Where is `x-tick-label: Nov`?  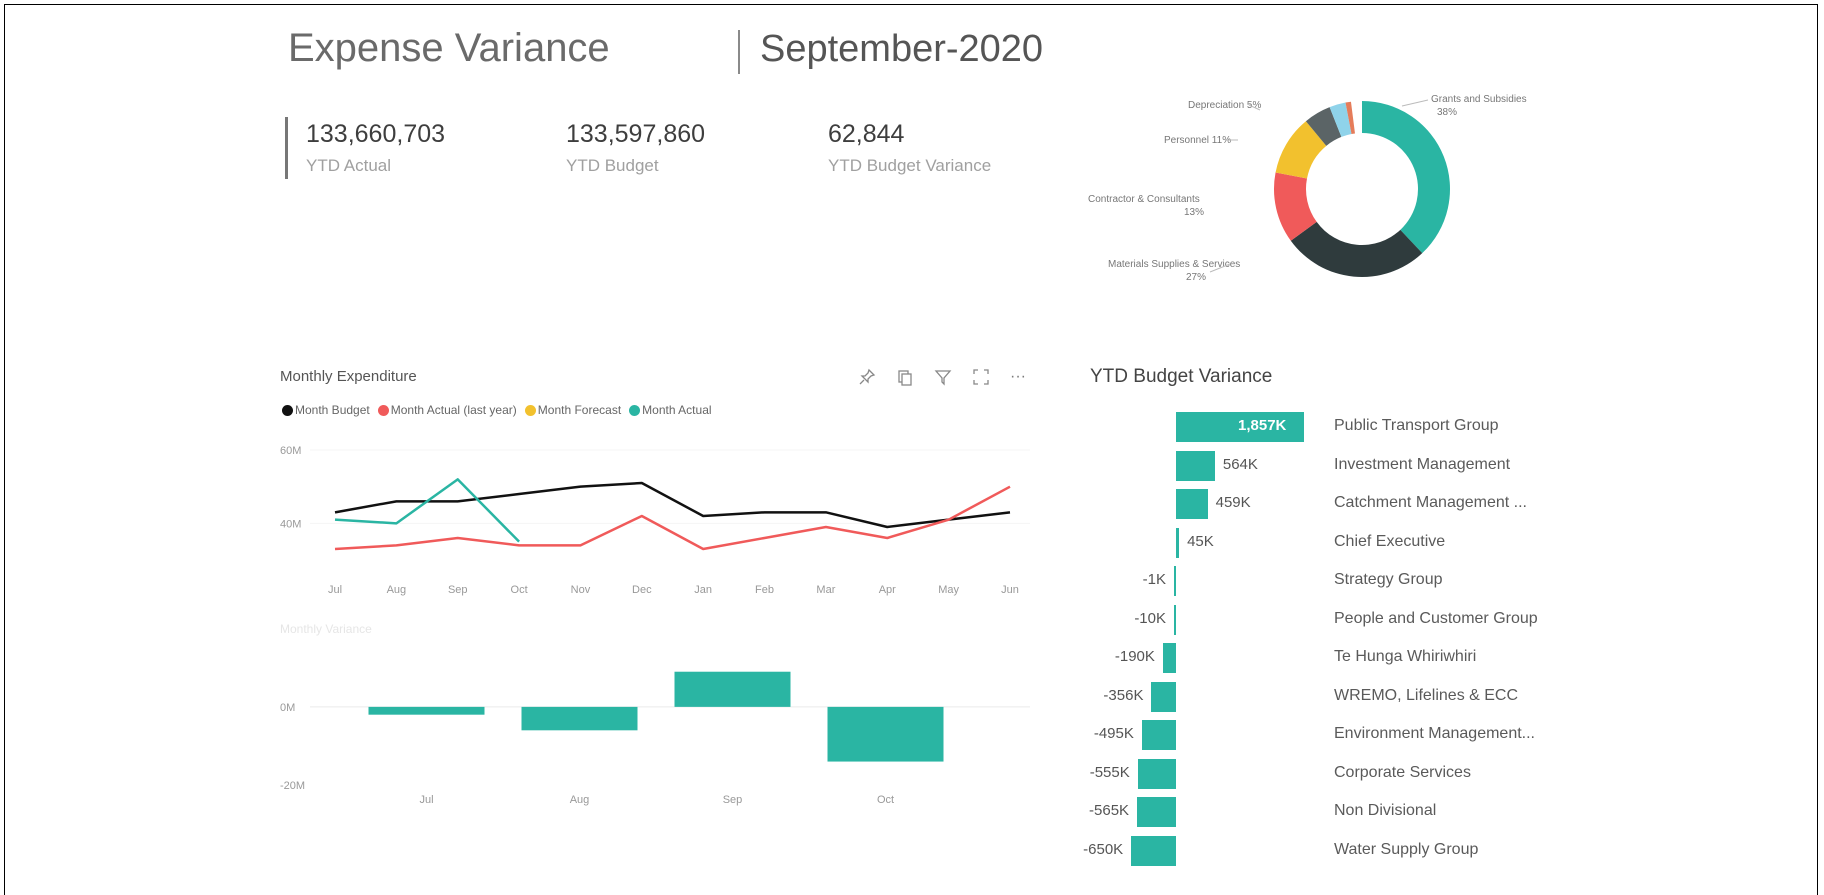 x-tick-label: Nov is located at coordinates (581, 590).